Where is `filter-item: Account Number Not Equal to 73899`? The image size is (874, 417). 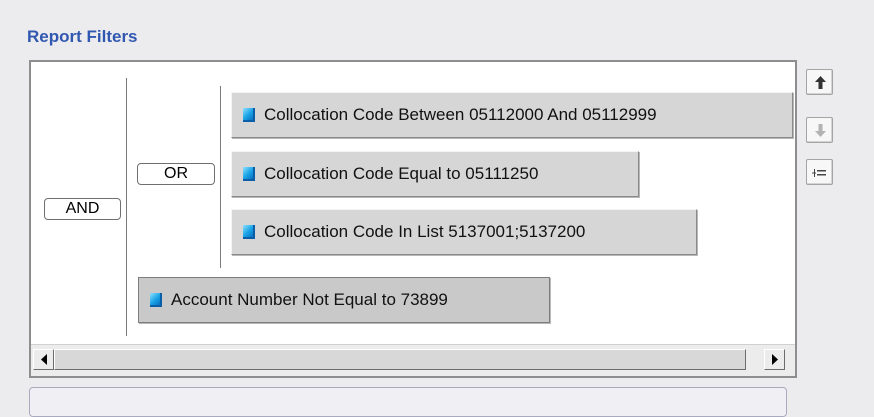 filter-item: Account Number Not Equal to 73899 is located at coordinates (344, 300).